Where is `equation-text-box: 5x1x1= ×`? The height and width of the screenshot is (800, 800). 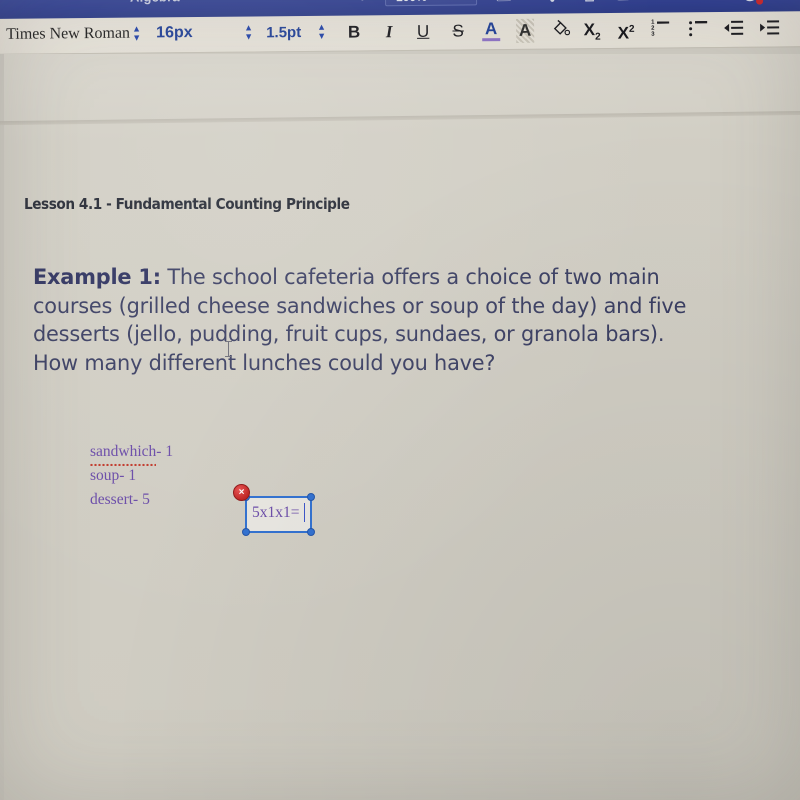 equation-text-box: 5x1x1= × is located at coordinates (274, 510).